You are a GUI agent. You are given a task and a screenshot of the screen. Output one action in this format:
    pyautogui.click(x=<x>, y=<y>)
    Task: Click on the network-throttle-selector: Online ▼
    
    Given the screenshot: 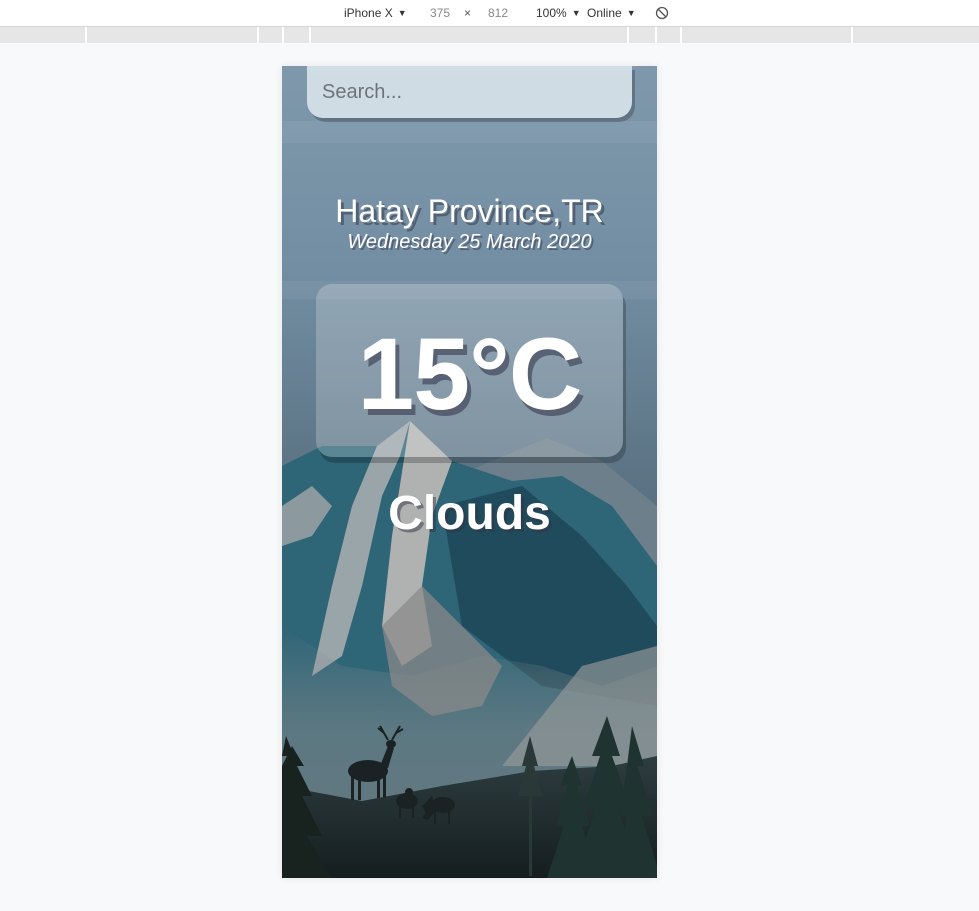 What is the action you would take?
    pyautogui.click(x=611, y=13)
    